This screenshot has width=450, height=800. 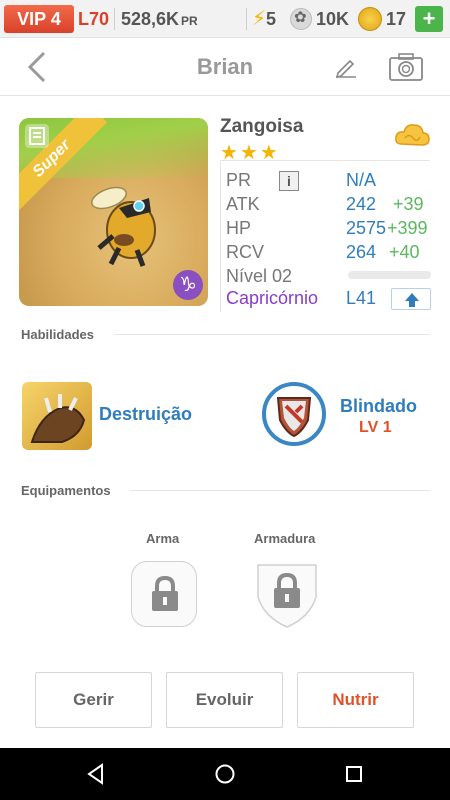 What do you see at coordinates (361, 298) in the screenshot?
I see `zodiac-level: L41` at bounding box center [361, 298].